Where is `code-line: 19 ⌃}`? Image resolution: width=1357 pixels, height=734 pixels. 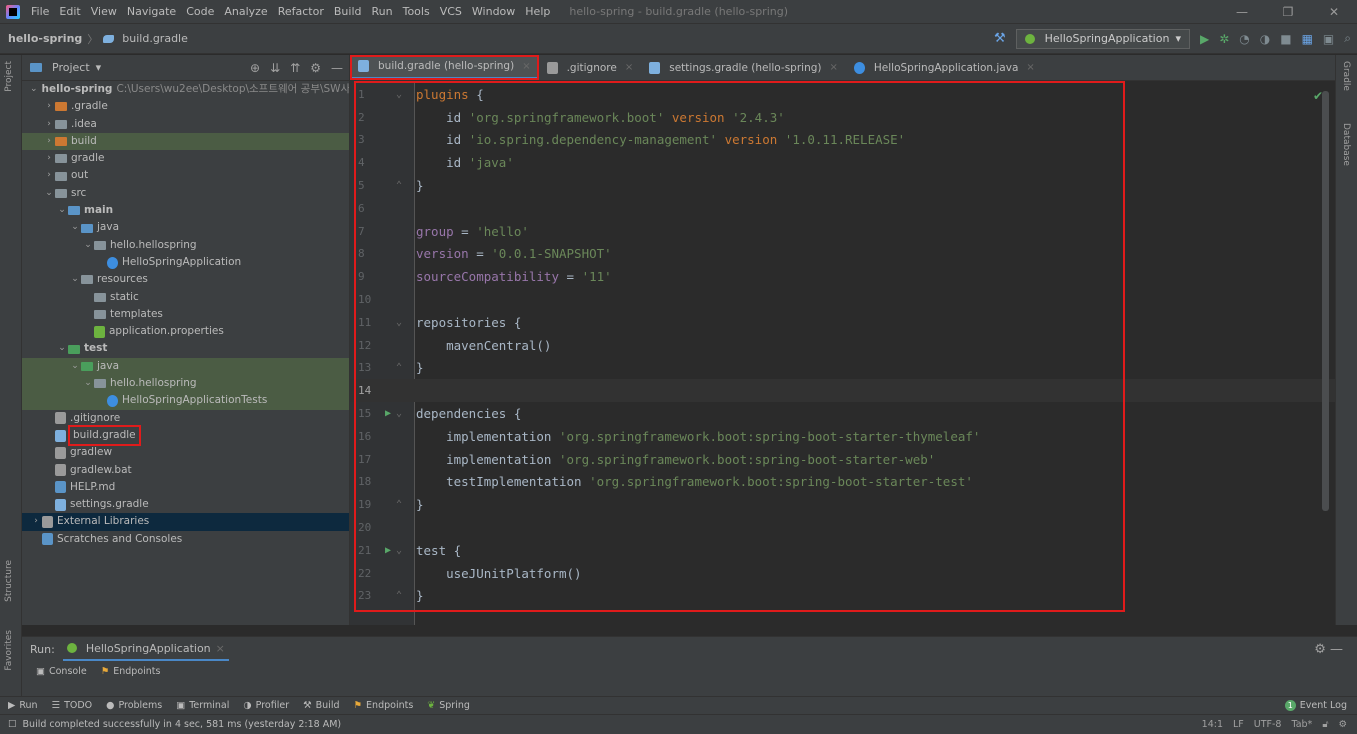 code-line: 19 ⌃} is located at coordinates (842, 504).